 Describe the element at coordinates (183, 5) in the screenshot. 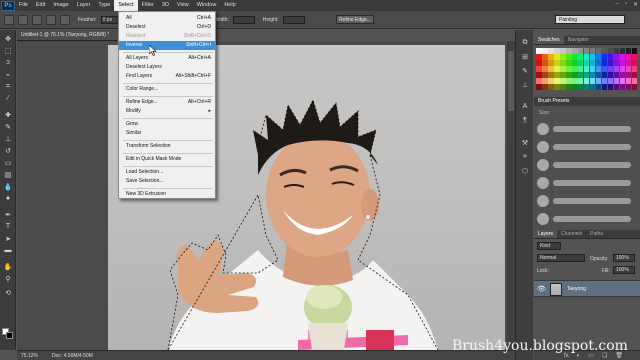

I see `menu-view: View` at that location.